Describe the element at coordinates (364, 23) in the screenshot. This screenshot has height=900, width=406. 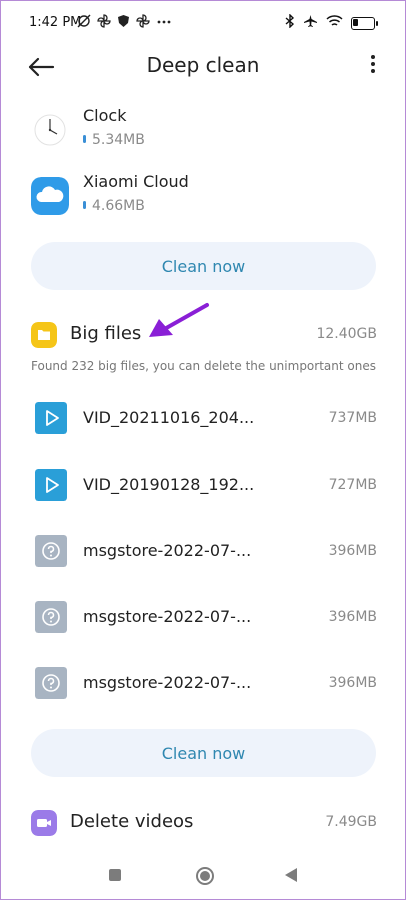
I see `battery-icon` at that location.